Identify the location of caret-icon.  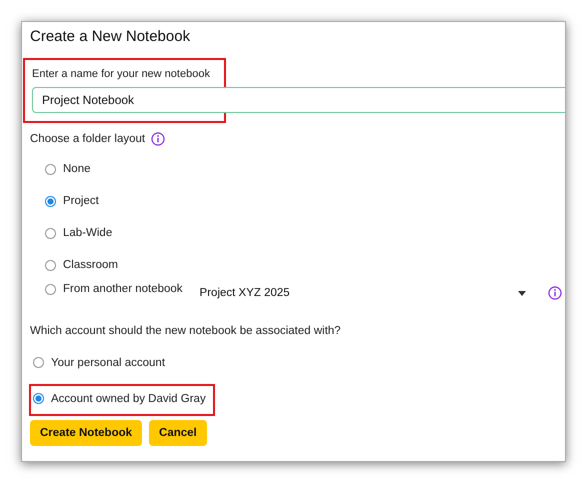
(522, 293).